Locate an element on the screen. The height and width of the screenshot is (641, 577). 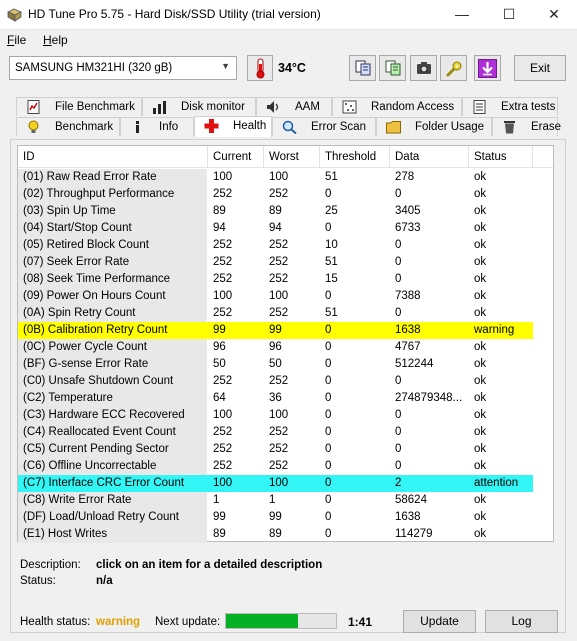
table-row: (C8) Write Error Rate 1 1 0 58624 ok is located at coordinates (275, 500).